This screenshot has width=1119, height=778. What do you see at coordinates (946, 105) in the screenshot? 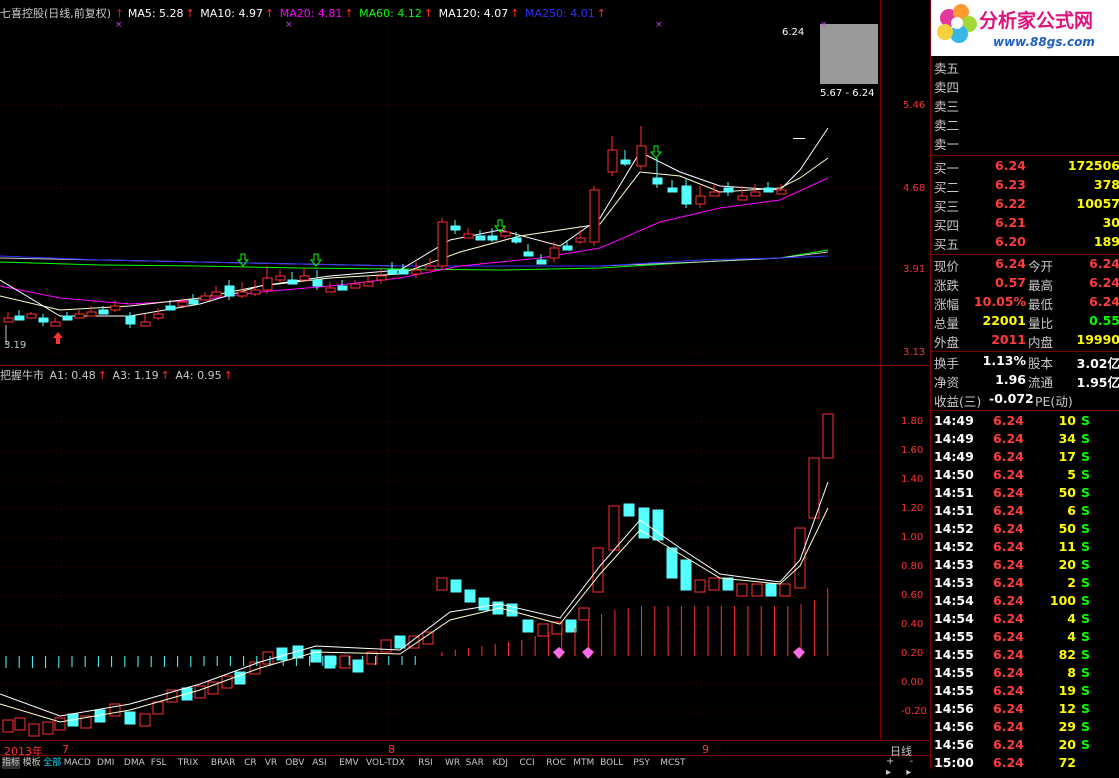
I see `ask-label: 卖三` at bounding box center [946, 105].